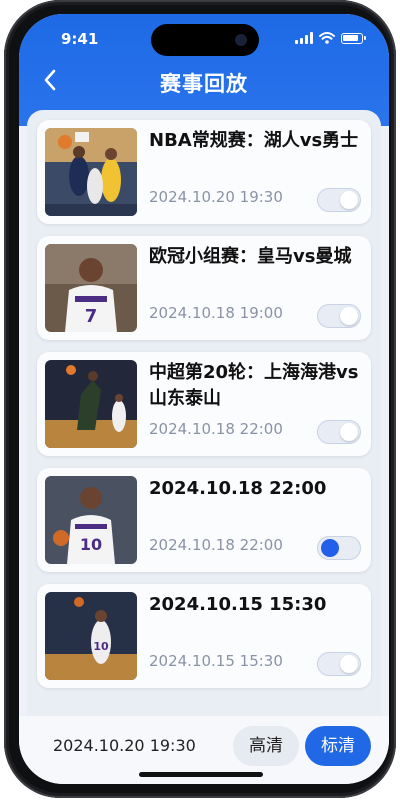 The image size is (400, 800). I want to click on status-bar: 9:41, so click(204, 40).